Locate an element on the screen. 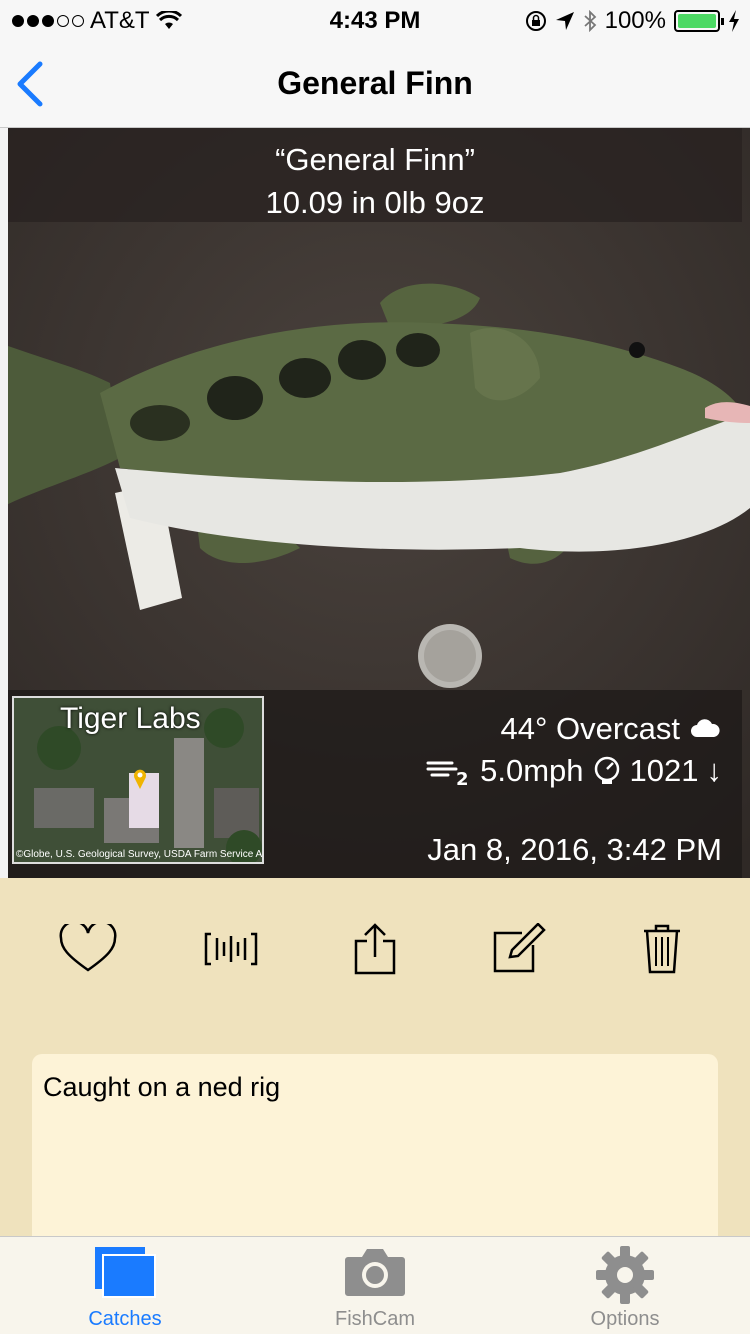  status-right: 100% is located at coordinates (632, 21).